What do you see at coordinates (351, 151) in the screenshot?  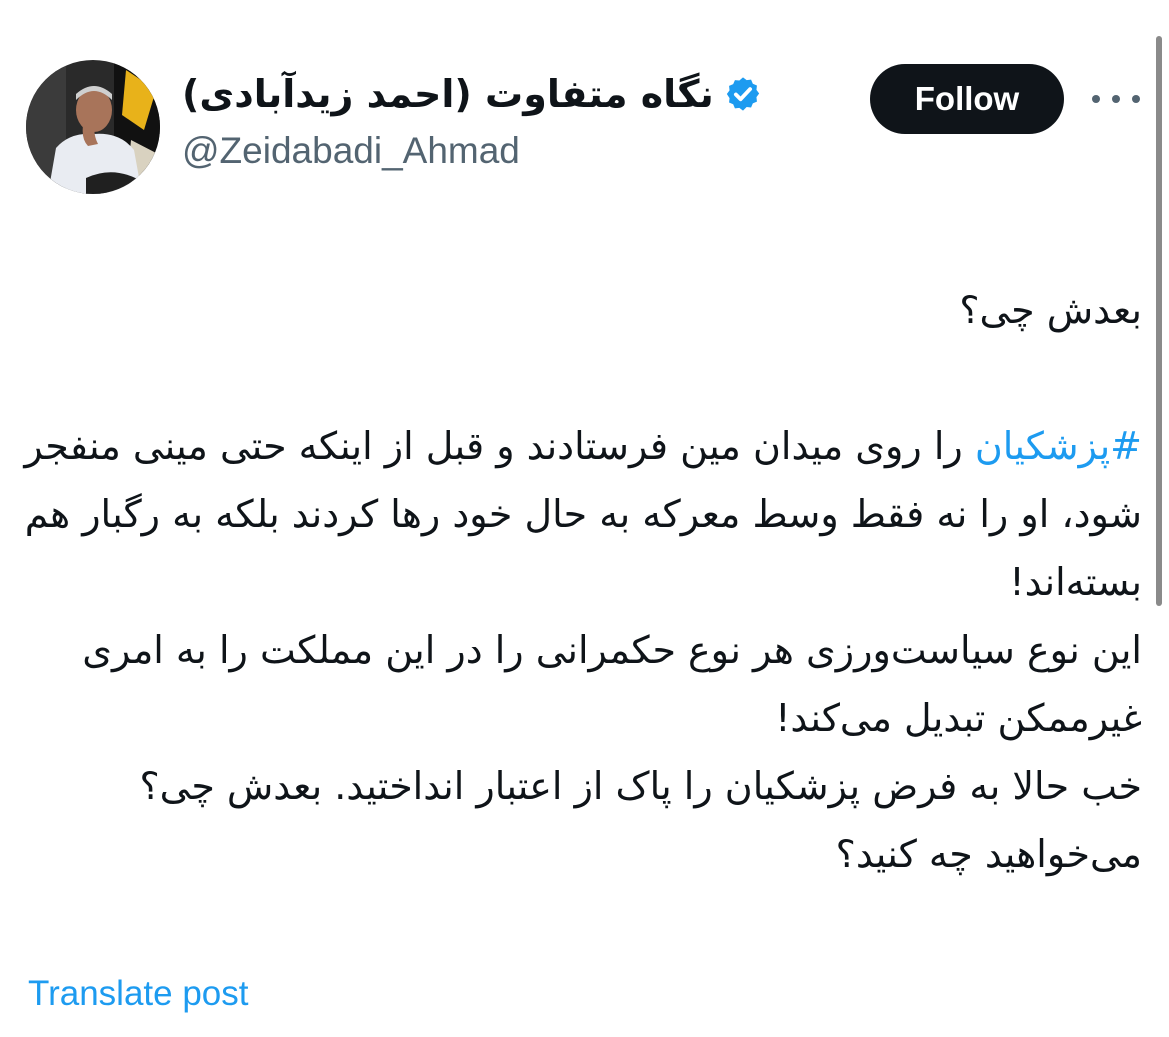 I see `author-handle: @Zeidabadi_Ahmad` at bounding box center [351, 151].